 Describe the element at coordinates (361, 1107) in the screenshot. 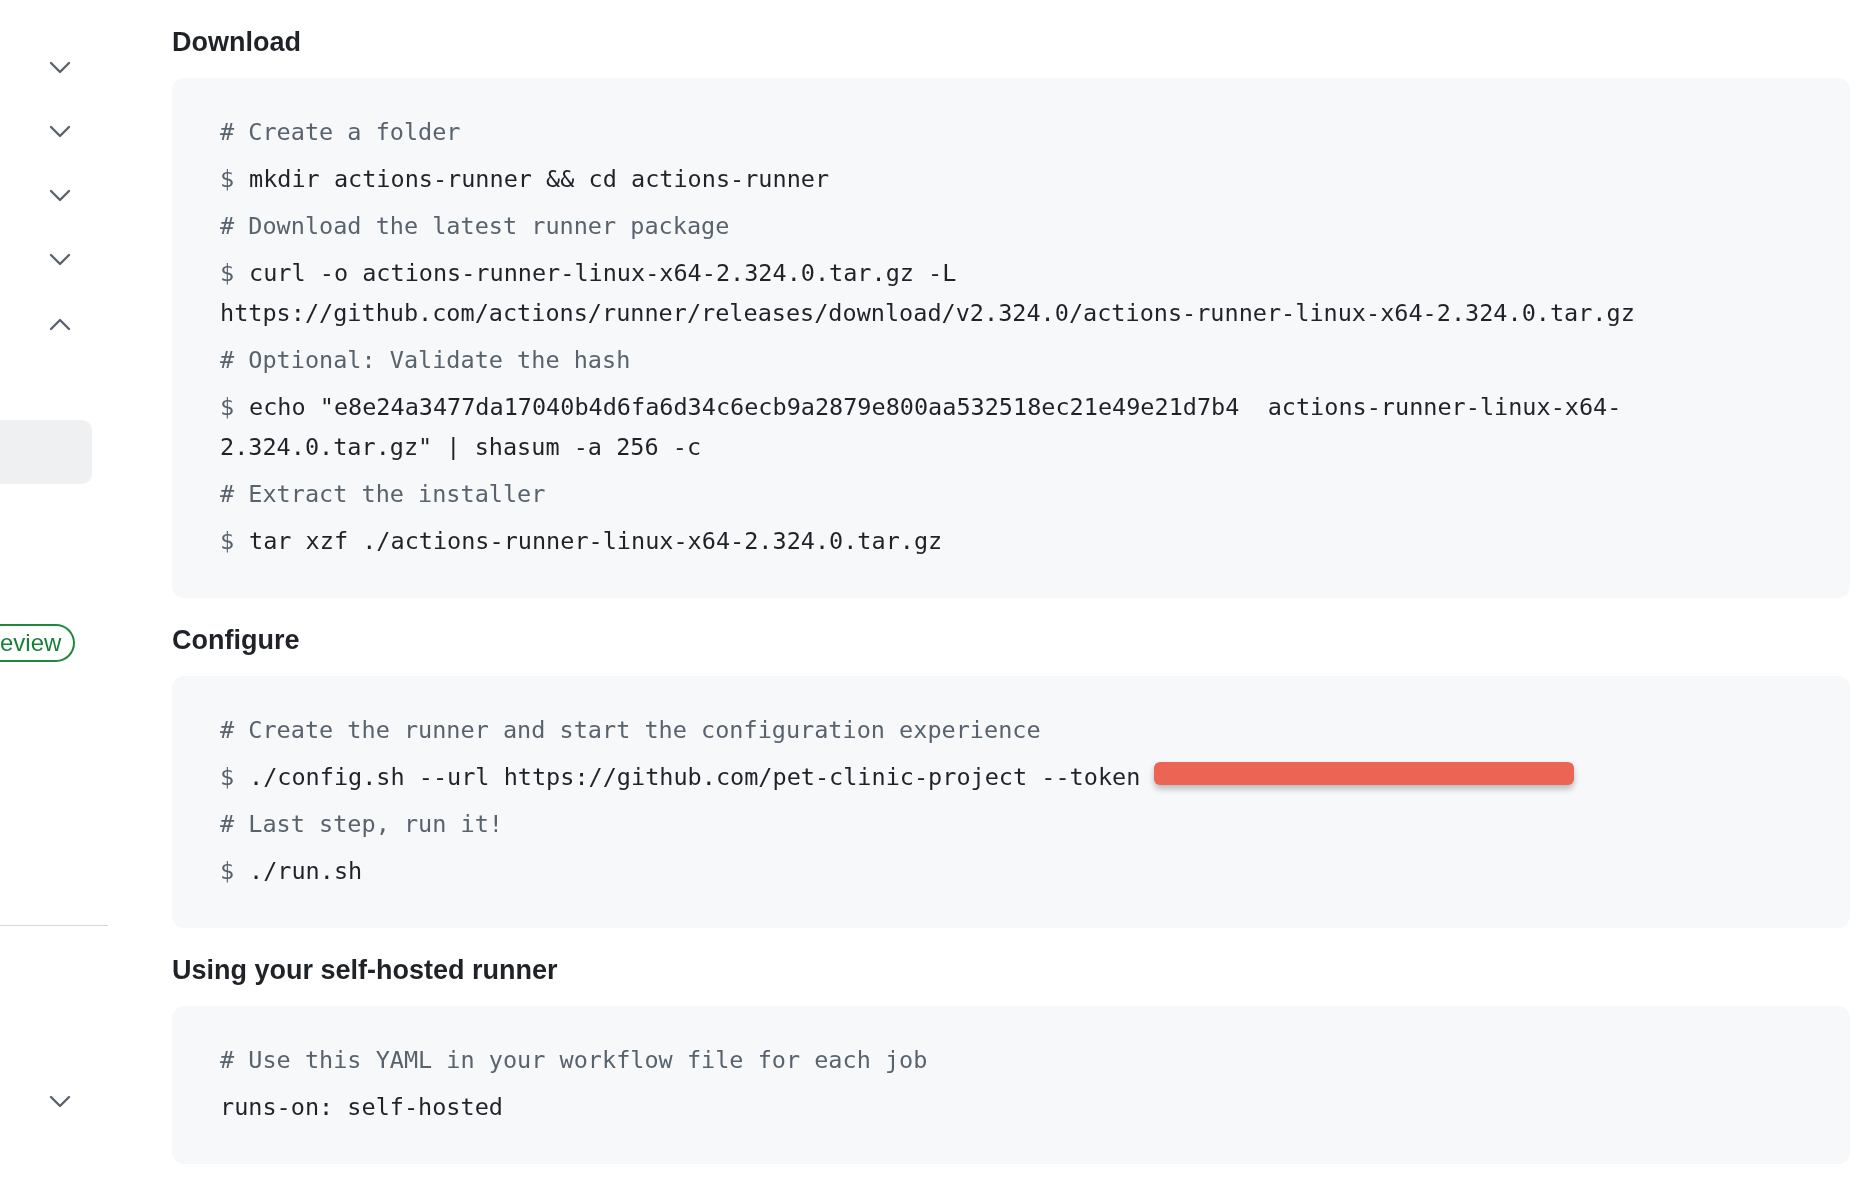

I see `code-line: runs-on: self-hosted` at that location.